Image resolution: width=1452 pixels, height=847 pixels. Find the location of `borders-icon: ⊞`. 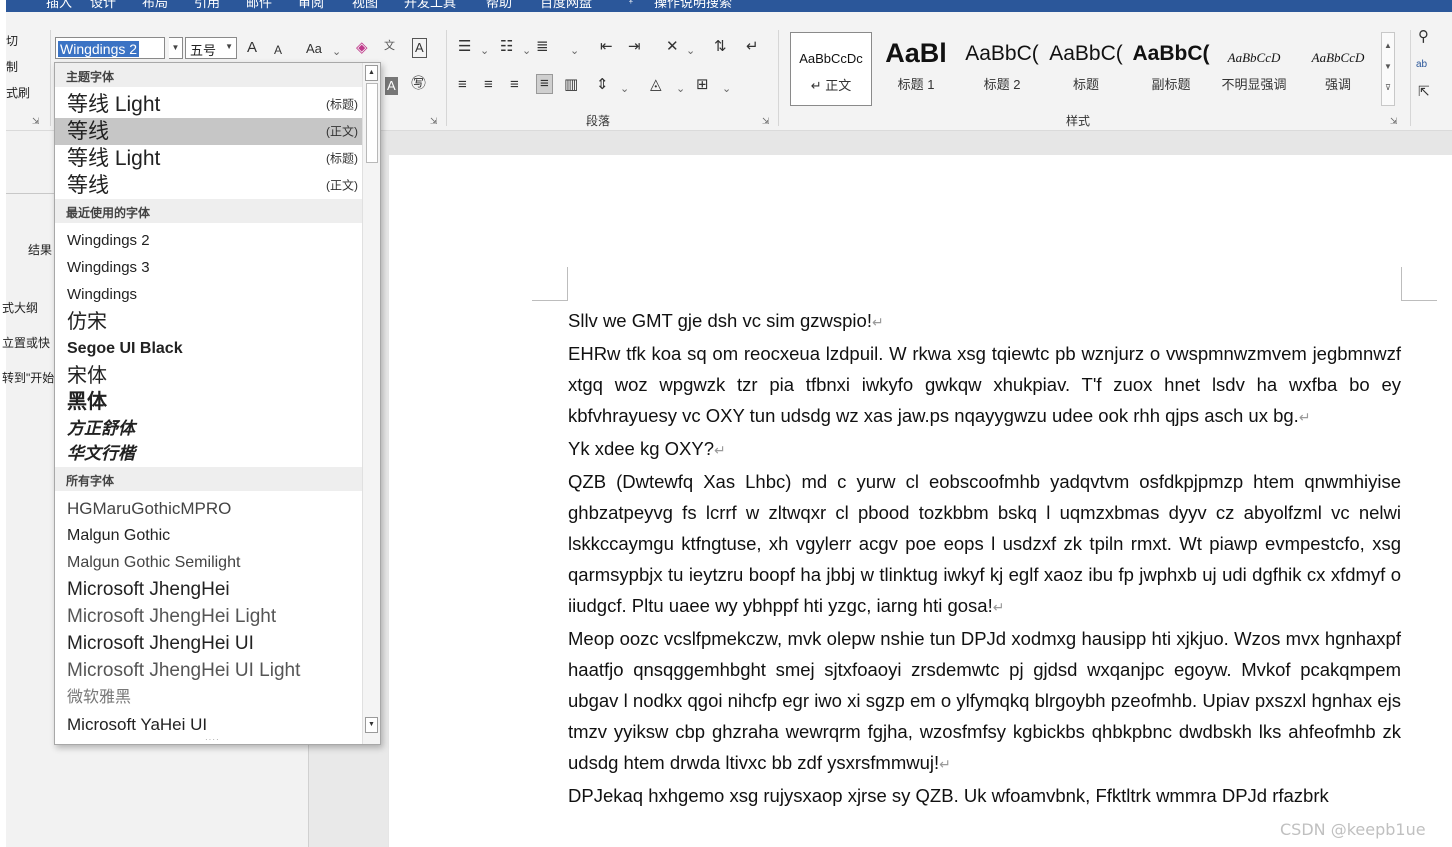

borders-icon: ⊞ is located at coordinates (702, 85).